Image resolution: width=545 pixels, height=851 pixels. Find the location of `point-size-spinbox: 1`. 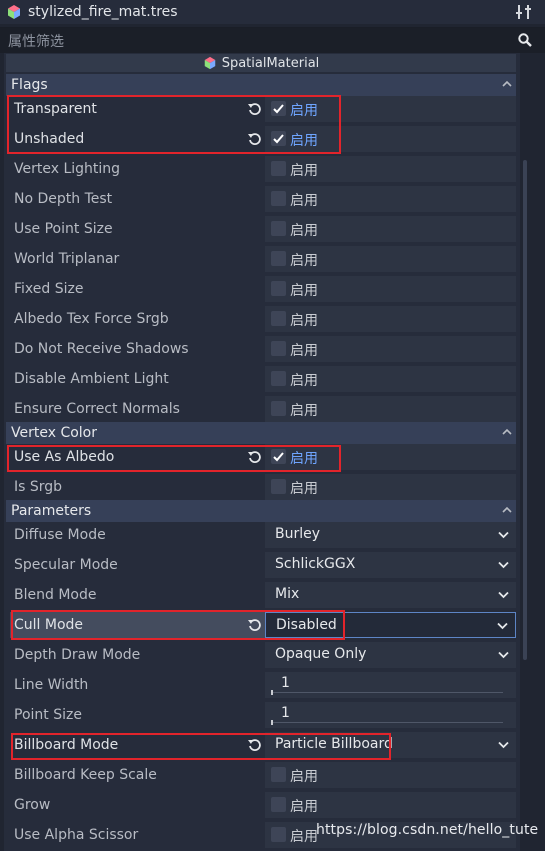

point-size-spinbox: 1 is located at coordinates (390, 715).